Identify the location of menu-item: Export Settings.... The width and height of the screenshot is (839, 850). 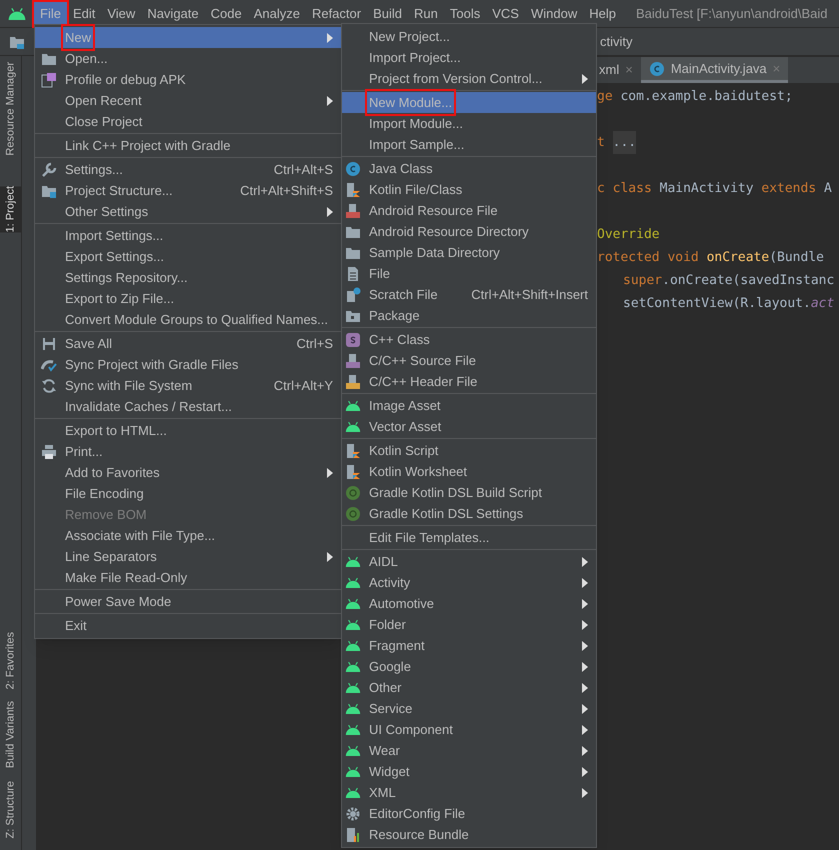
(188, 256).